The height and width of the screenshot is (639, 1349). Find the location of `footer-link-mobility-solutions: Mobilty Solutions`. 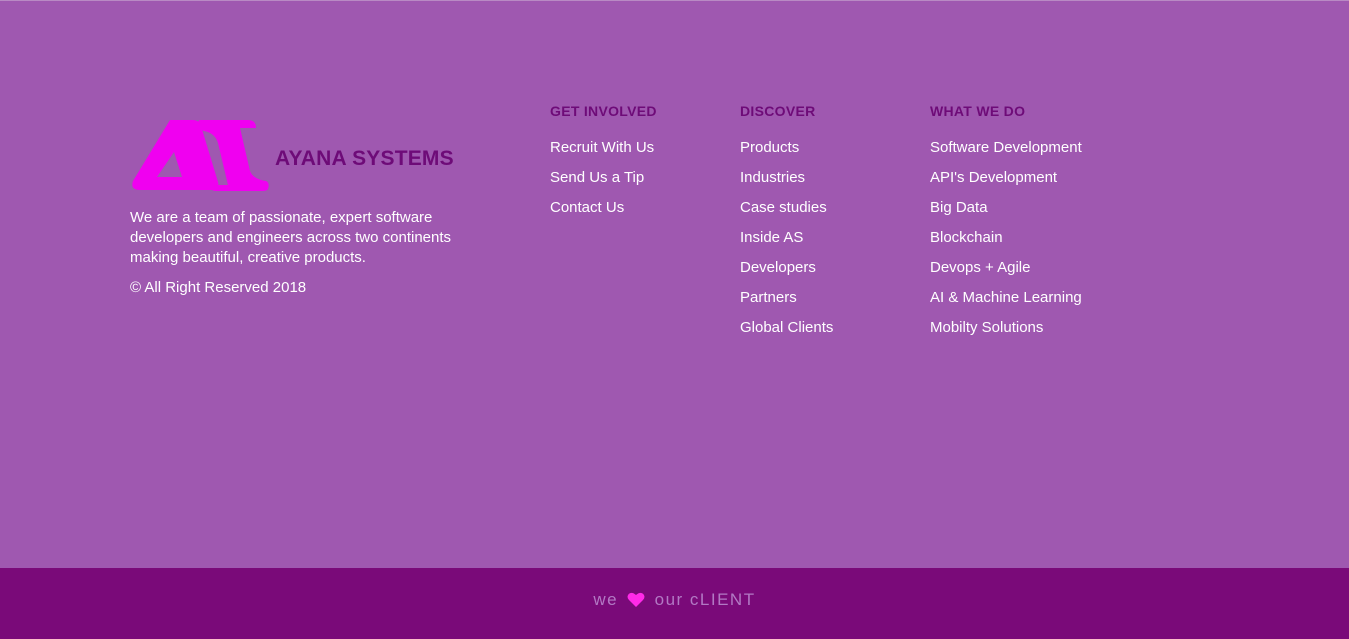

footer-link-mobility-solutions: Mobilty Solutions is located at coordinates (1006, 328).